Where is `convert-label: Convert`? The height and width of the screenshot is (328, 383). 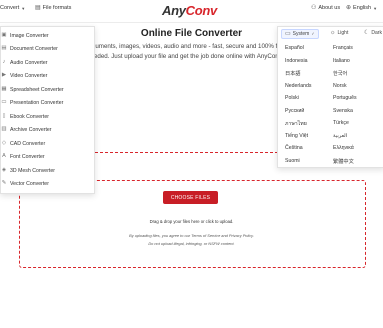 convert-label: Convert is located at coordinates (10, 8).